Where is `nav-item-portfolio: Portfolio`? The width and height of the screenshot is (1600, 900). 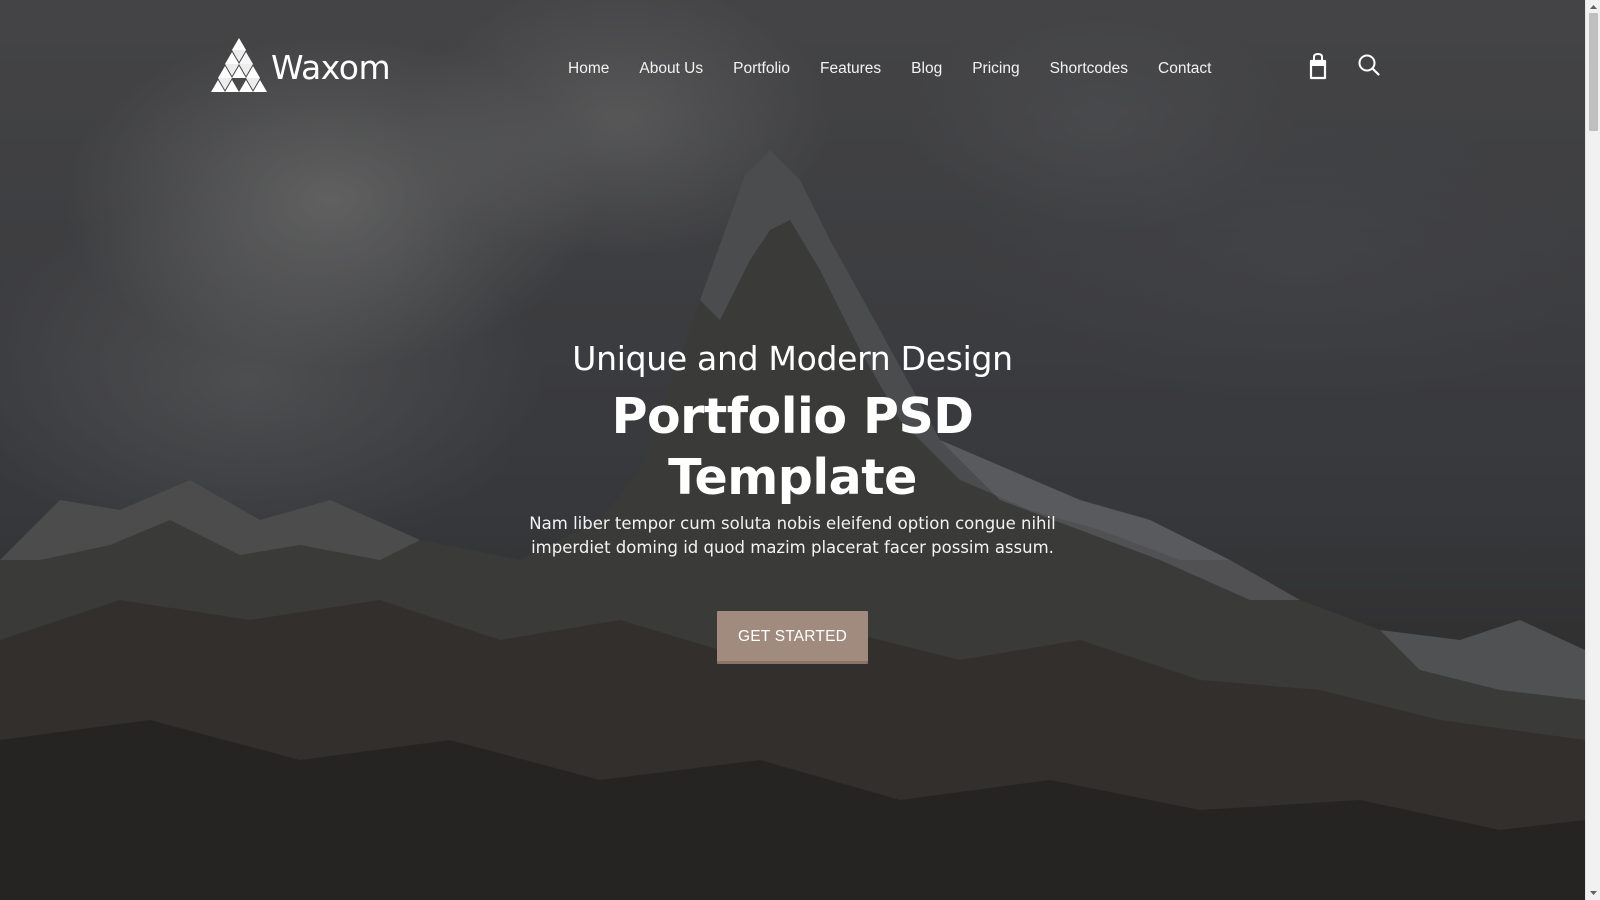
nav-item-portfolio: Portfolio is located at coordinates (761, 69).